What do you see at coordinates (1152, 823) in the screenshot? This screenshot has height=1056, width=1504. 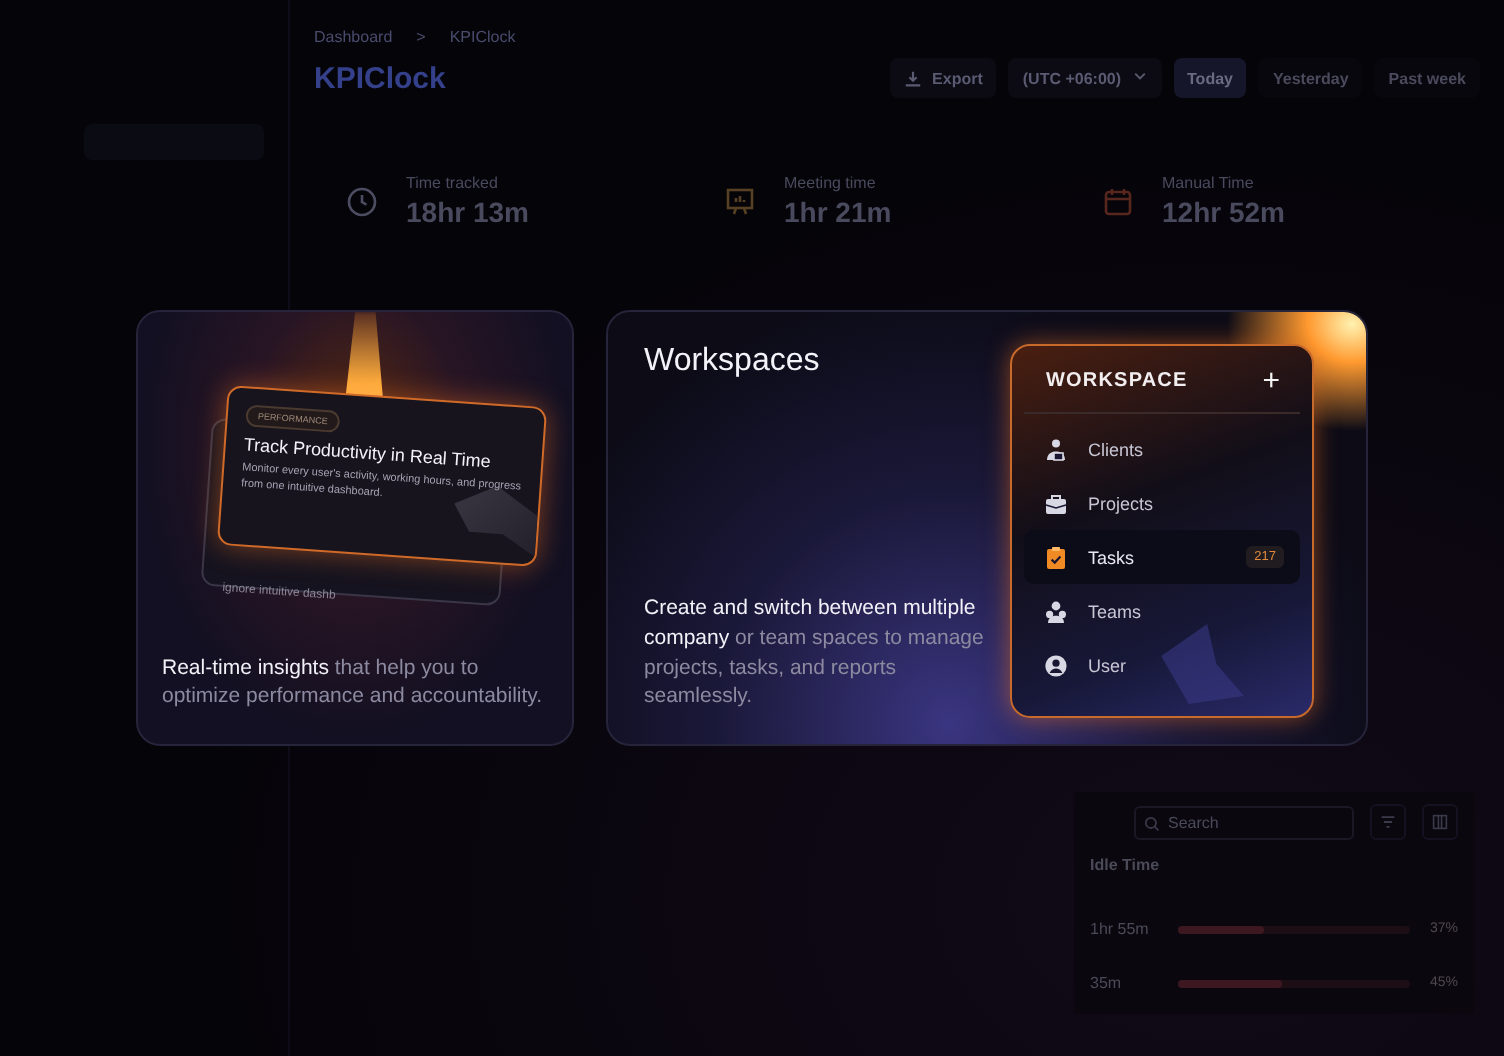 I see `search-icon` at bounding box center [1152, 823].